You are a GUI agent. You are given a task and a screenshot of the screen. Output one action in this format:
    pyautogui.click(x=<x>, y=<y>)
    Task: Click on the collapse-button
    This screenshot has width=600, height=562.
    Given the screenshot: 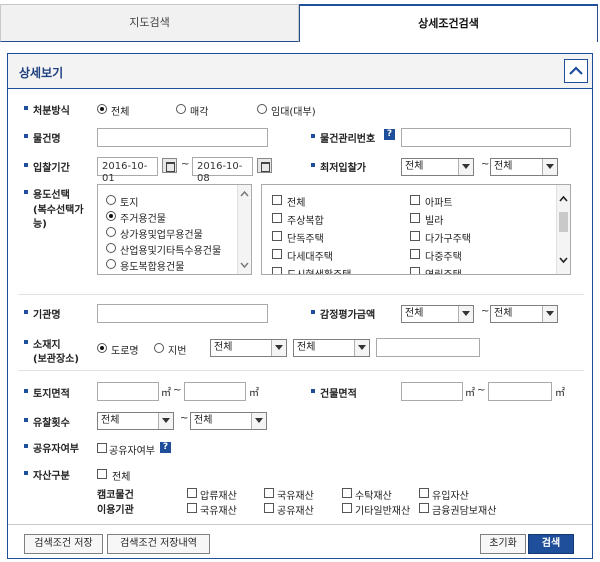 What is the action you would take?
    pyautogui.click(x=576, y=71)
    